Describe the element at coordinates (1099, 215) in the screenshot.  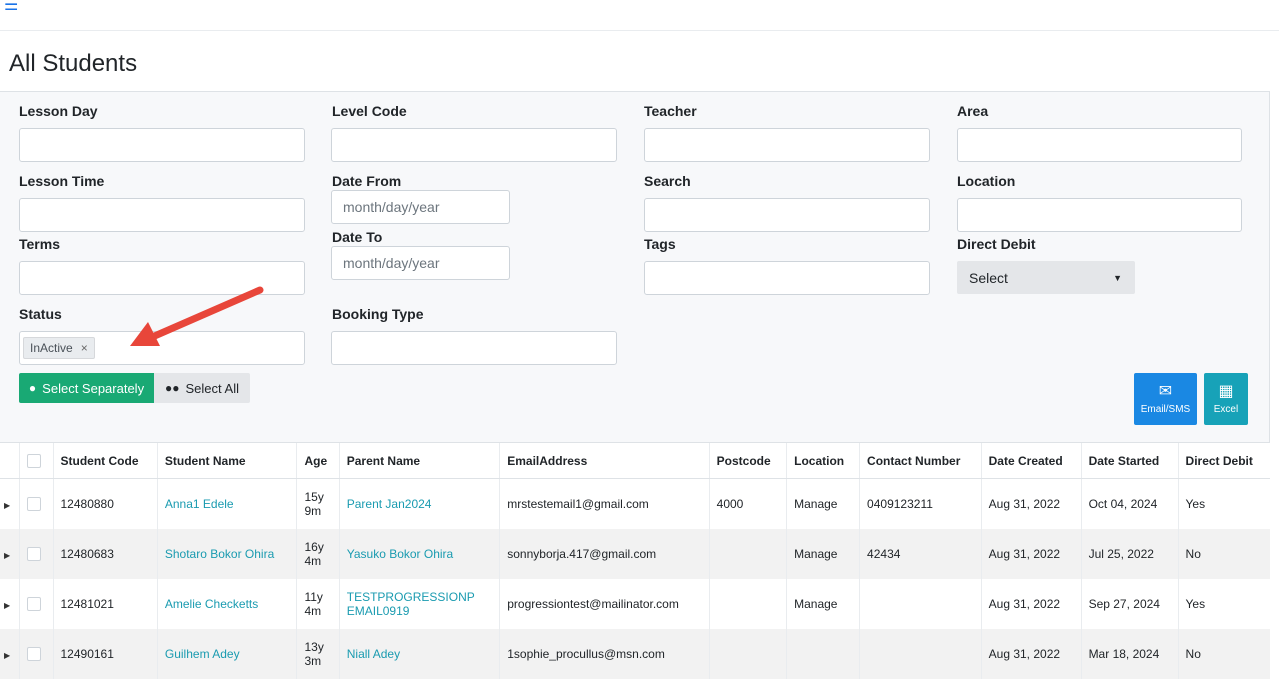
I see `location-input` at that location.